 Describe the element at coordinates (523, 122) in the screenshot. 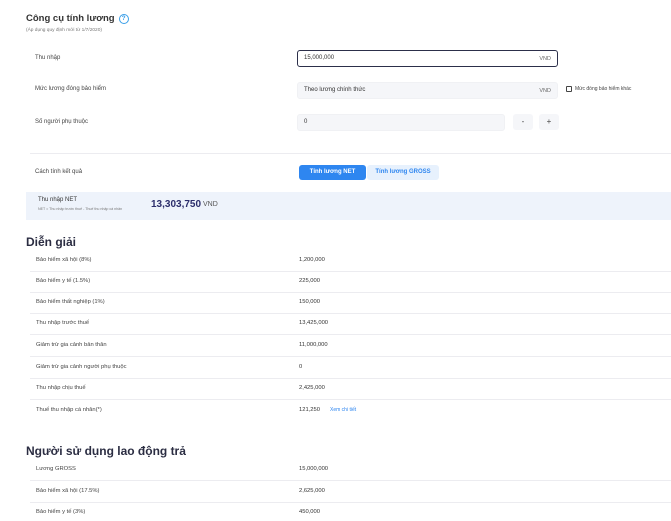

I see `dependents-minus-button: -` at that location.